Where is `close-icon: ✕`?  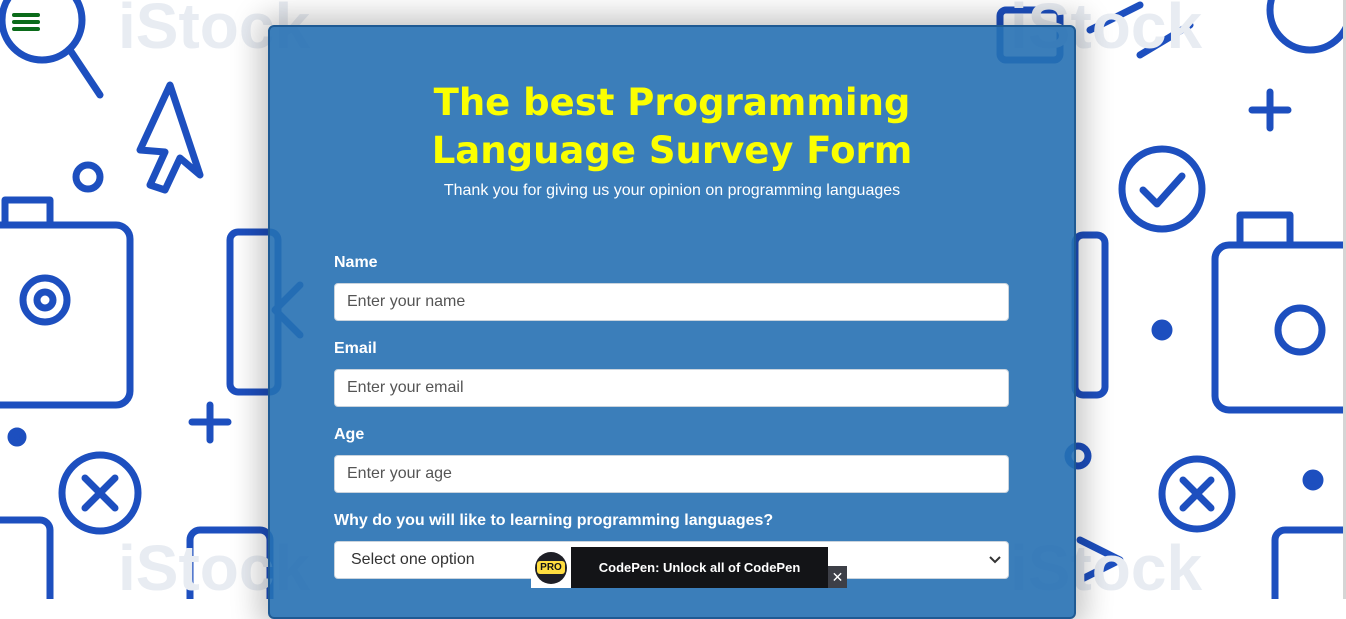 close-icon: ✕ is located at coordinates (837, 577).